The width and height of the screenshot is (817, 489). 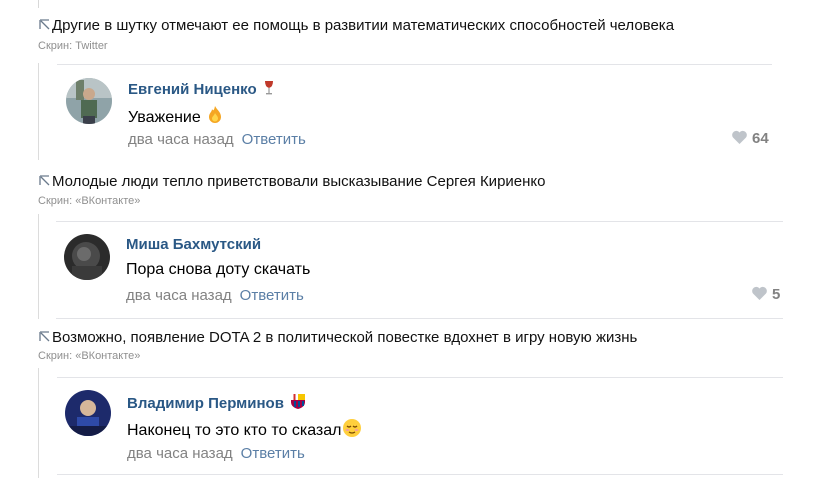 What do you see at coordinates (38, 4) in the screenshot?
I see `top-divider-line` at bounding box center [38, 4].